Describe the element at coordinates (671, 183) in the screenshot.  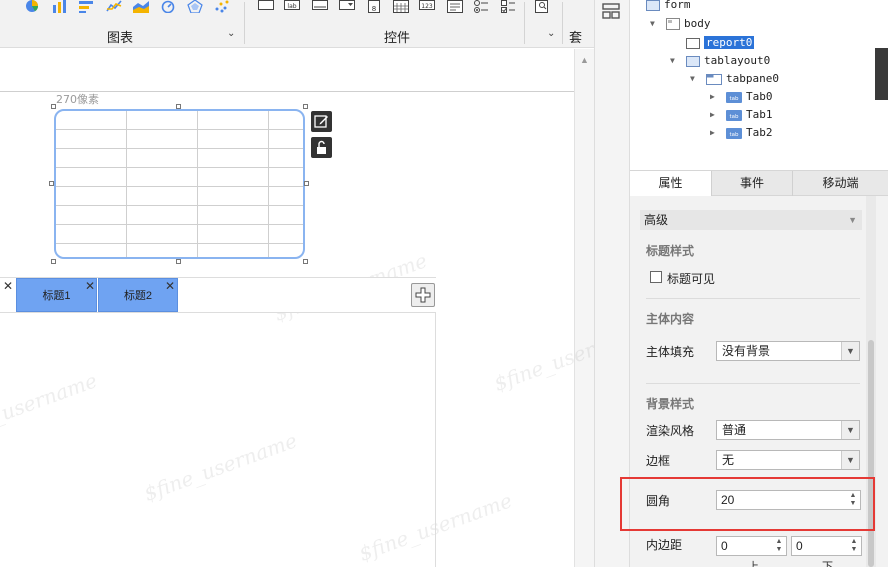
I see `tab-properties: 属性` at that location.